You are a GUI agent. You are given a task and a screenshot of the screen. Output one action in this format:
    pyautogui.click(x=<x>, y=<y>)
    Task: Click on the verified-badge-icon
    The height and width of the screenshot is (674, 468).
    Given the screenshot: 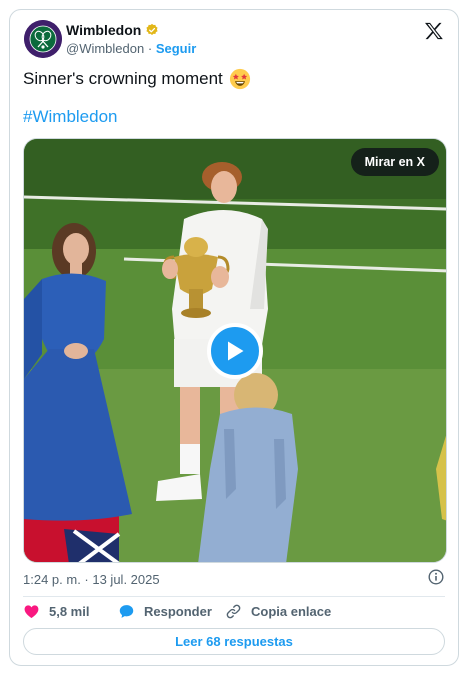 What is the action you would take?
    pyautogui.click(x=152, y=29)
    